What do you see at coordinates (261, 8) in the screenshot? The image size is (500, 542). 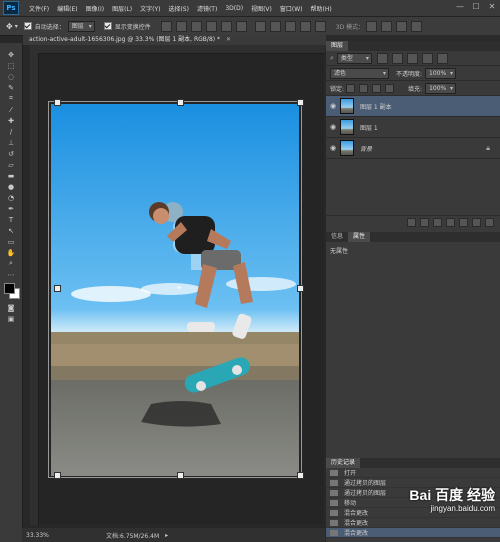 I see `menu-view: 视图(V)` at bounding box center [261, 8].